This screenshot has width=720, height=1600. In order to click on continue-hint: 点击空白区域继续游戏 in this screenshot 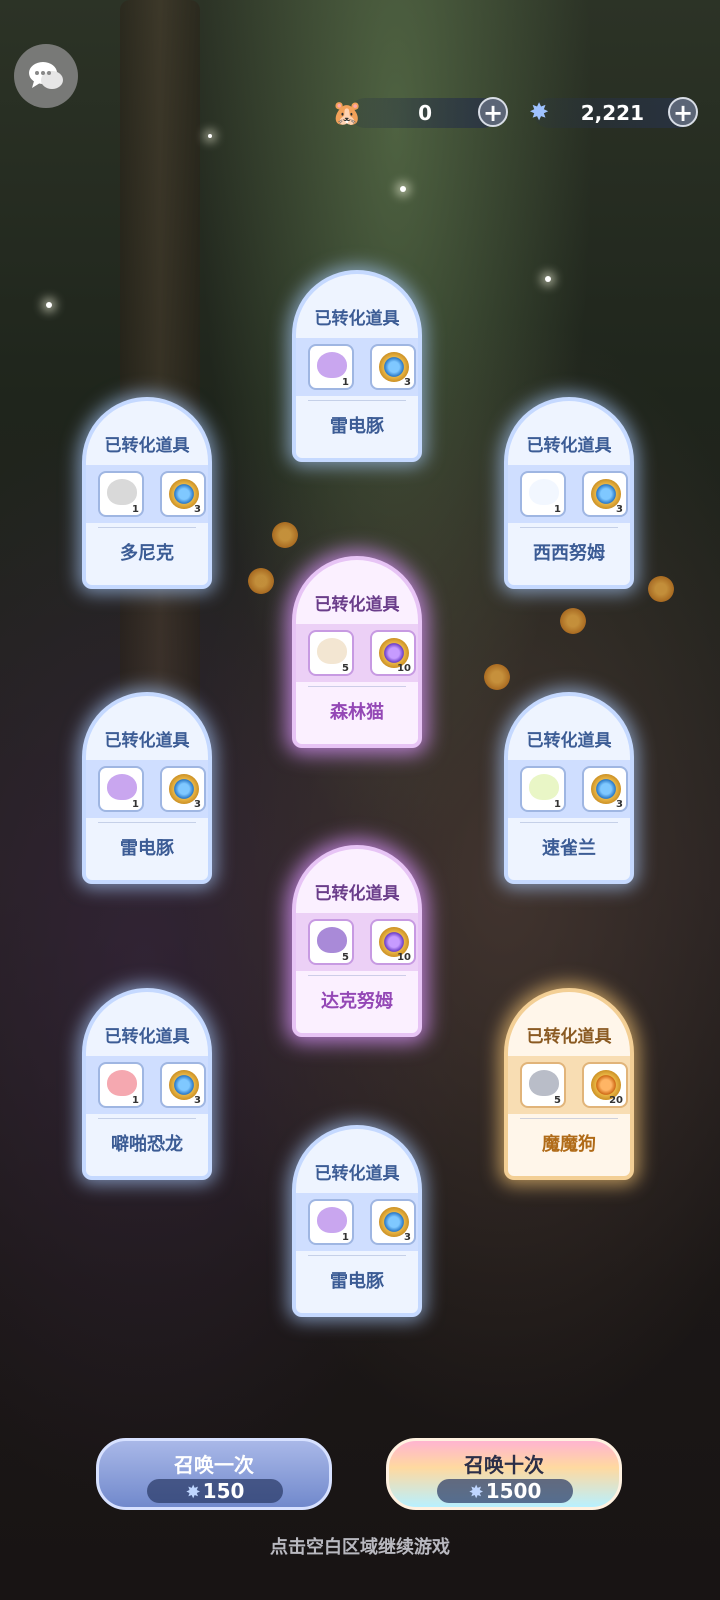, I will do `click(360, 1546)`.